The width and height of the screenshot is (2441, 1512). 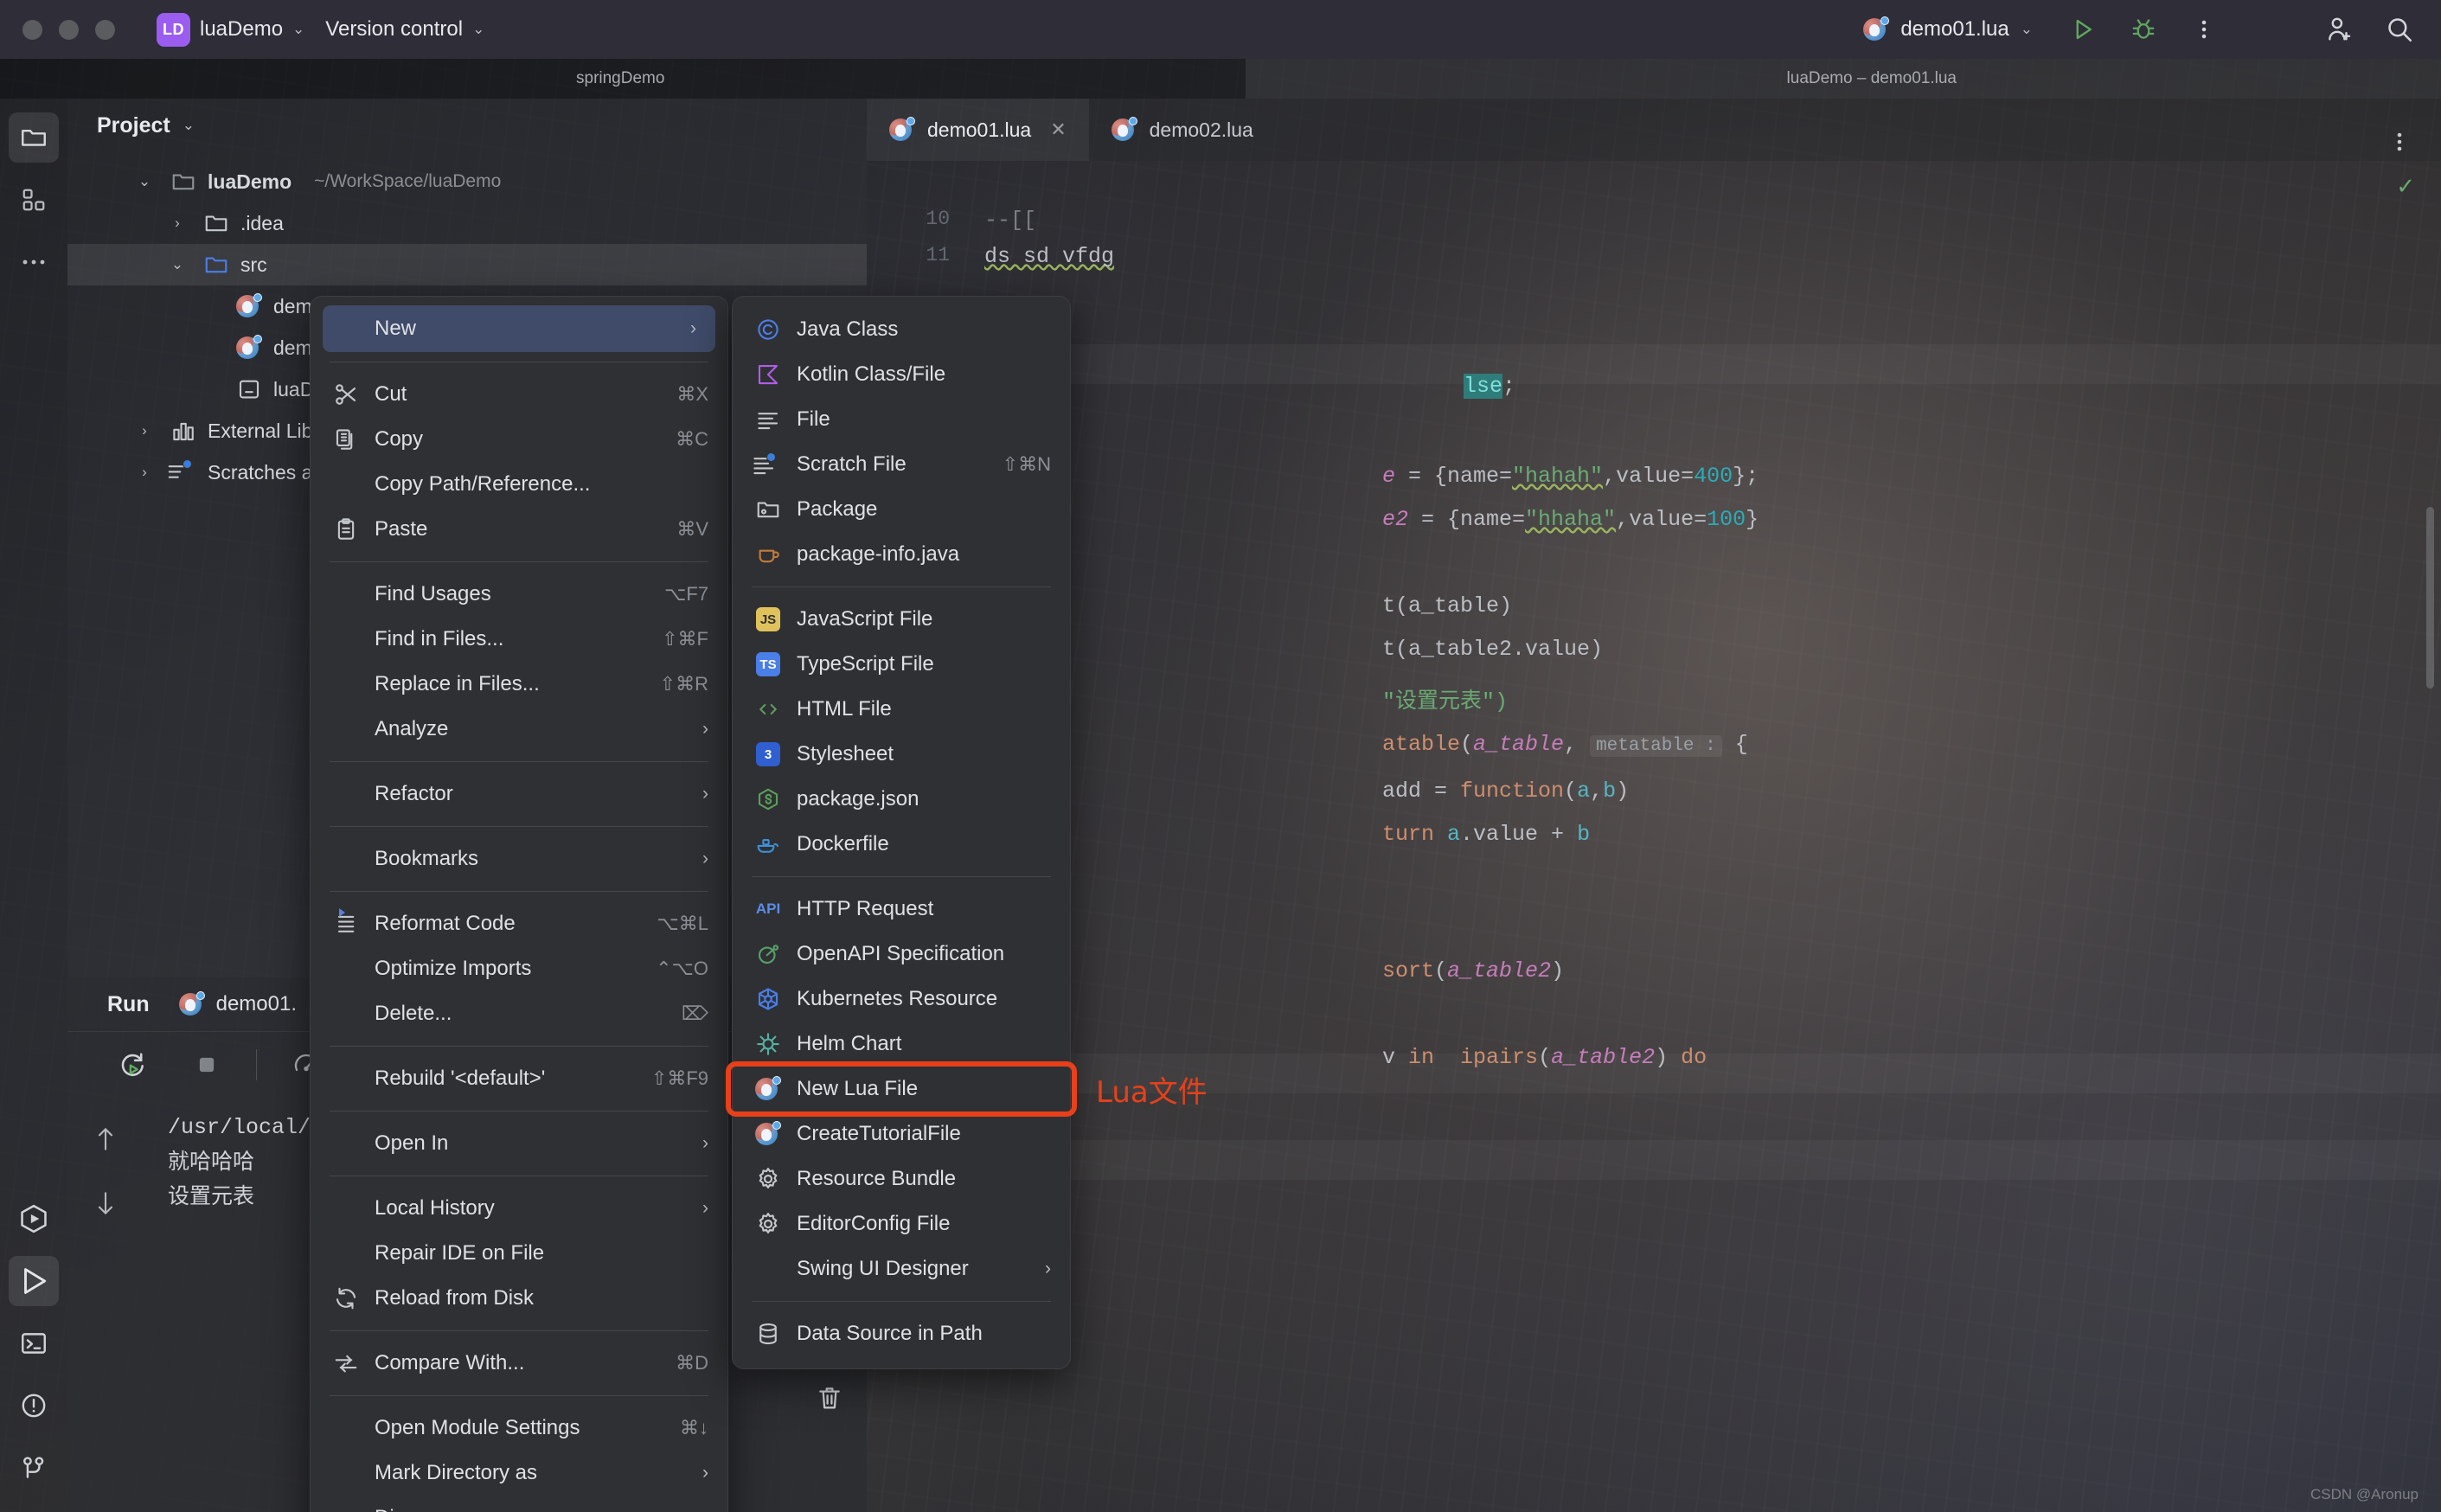 What do you see at coordinates (519, 794) in the screenshot?
I see `menu-item-refactor: Refactor ›` at bounding box center [519, 794].